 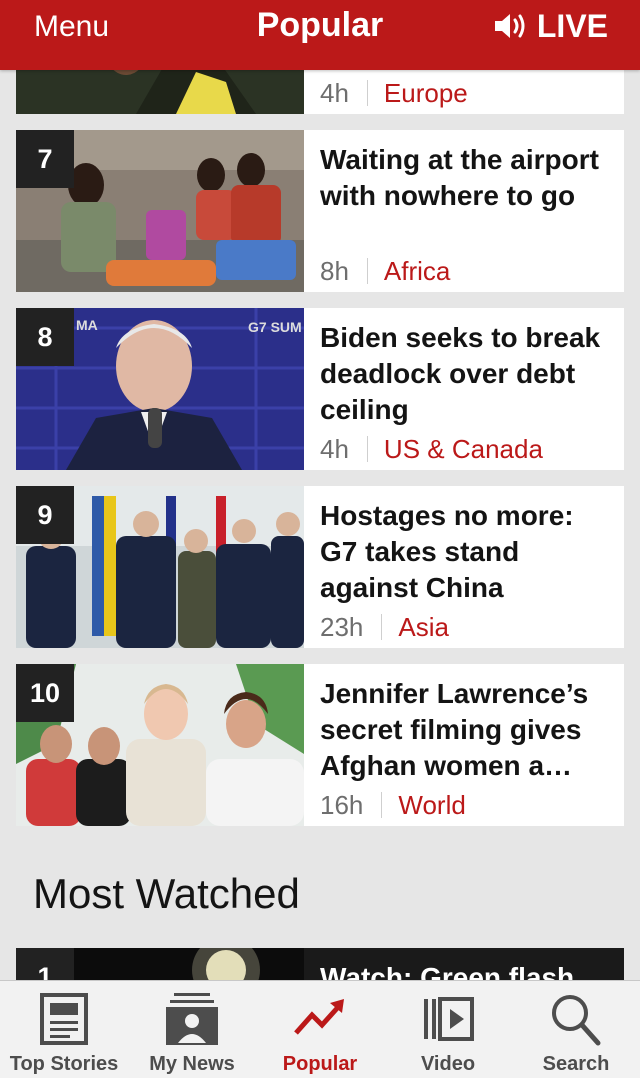 I want to click on story-section-link: US & Canada, so click(x=463, y=449).